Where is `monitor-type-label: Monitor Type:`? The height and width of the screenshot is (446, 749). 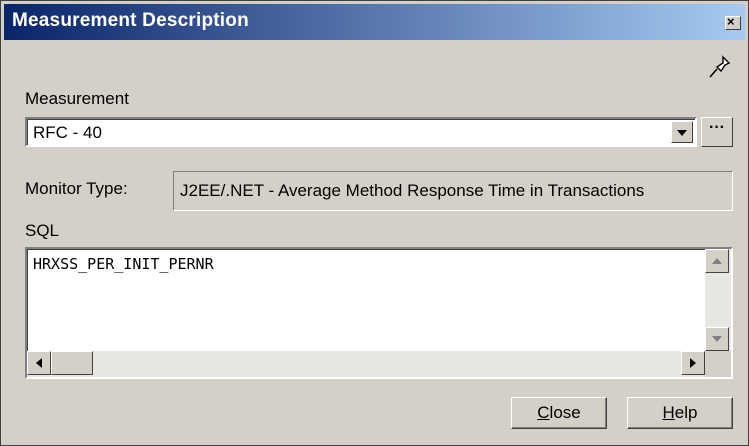
monitor-type-label: Monitor Type: is located at coordinates (76, 188).